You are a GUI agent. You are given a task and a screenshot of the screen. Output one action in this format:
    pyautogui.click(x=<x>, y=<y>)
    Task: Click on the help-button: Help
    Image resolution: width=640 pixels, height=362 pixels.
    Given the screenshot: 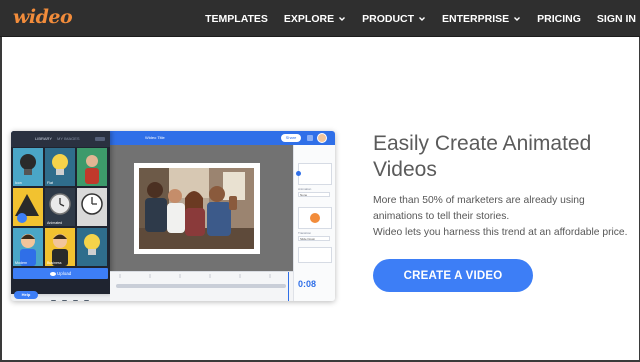 What is the action you would take?
    pyautogui.click(x=26, y=295)
    